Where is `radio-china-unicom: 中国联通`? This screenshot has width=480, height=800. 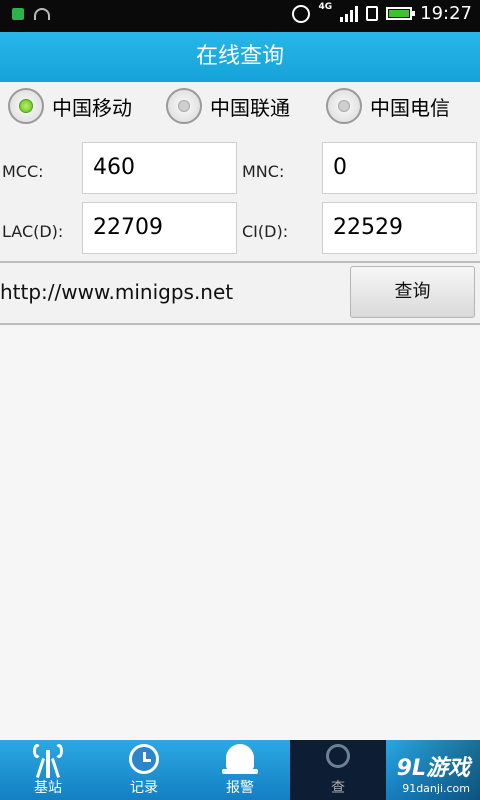
radio-china-unicom: 中国联通 is located at coordinates (228, 106).